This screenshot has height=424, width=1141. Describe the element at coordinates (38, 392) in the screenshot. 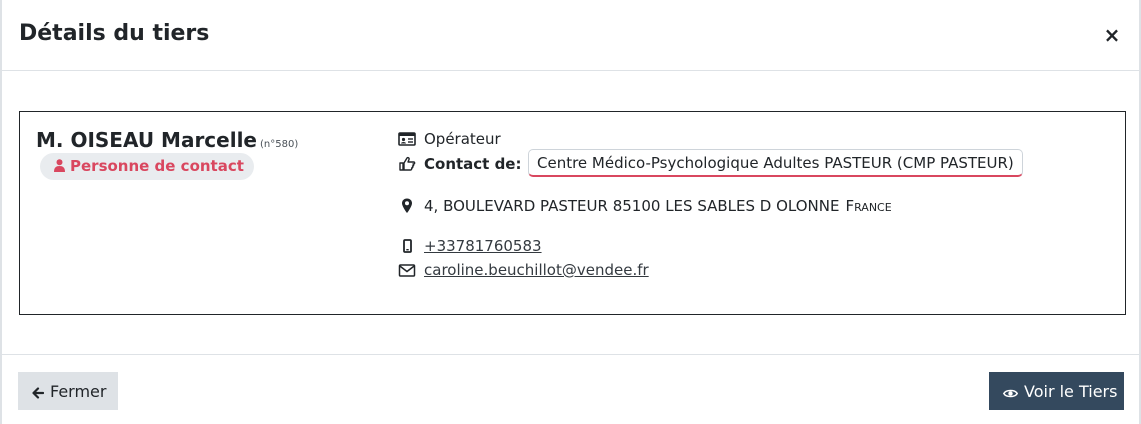

I see `arrow-left-icon` at that location.